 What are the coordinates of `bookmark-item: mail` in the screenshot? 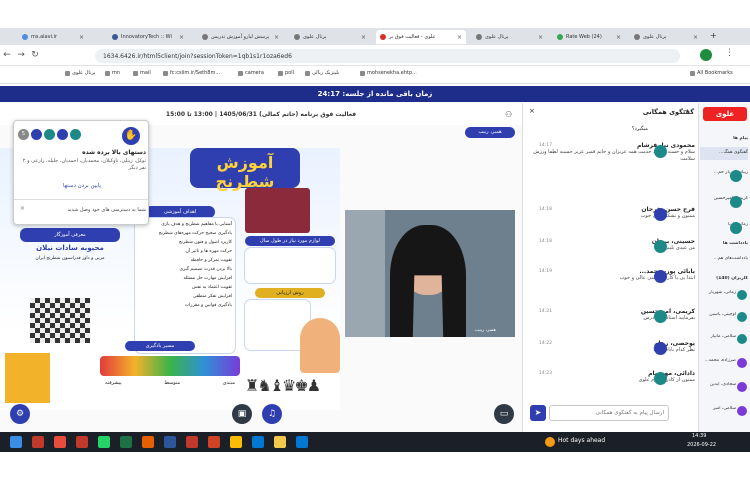 It's located at (142, 73).